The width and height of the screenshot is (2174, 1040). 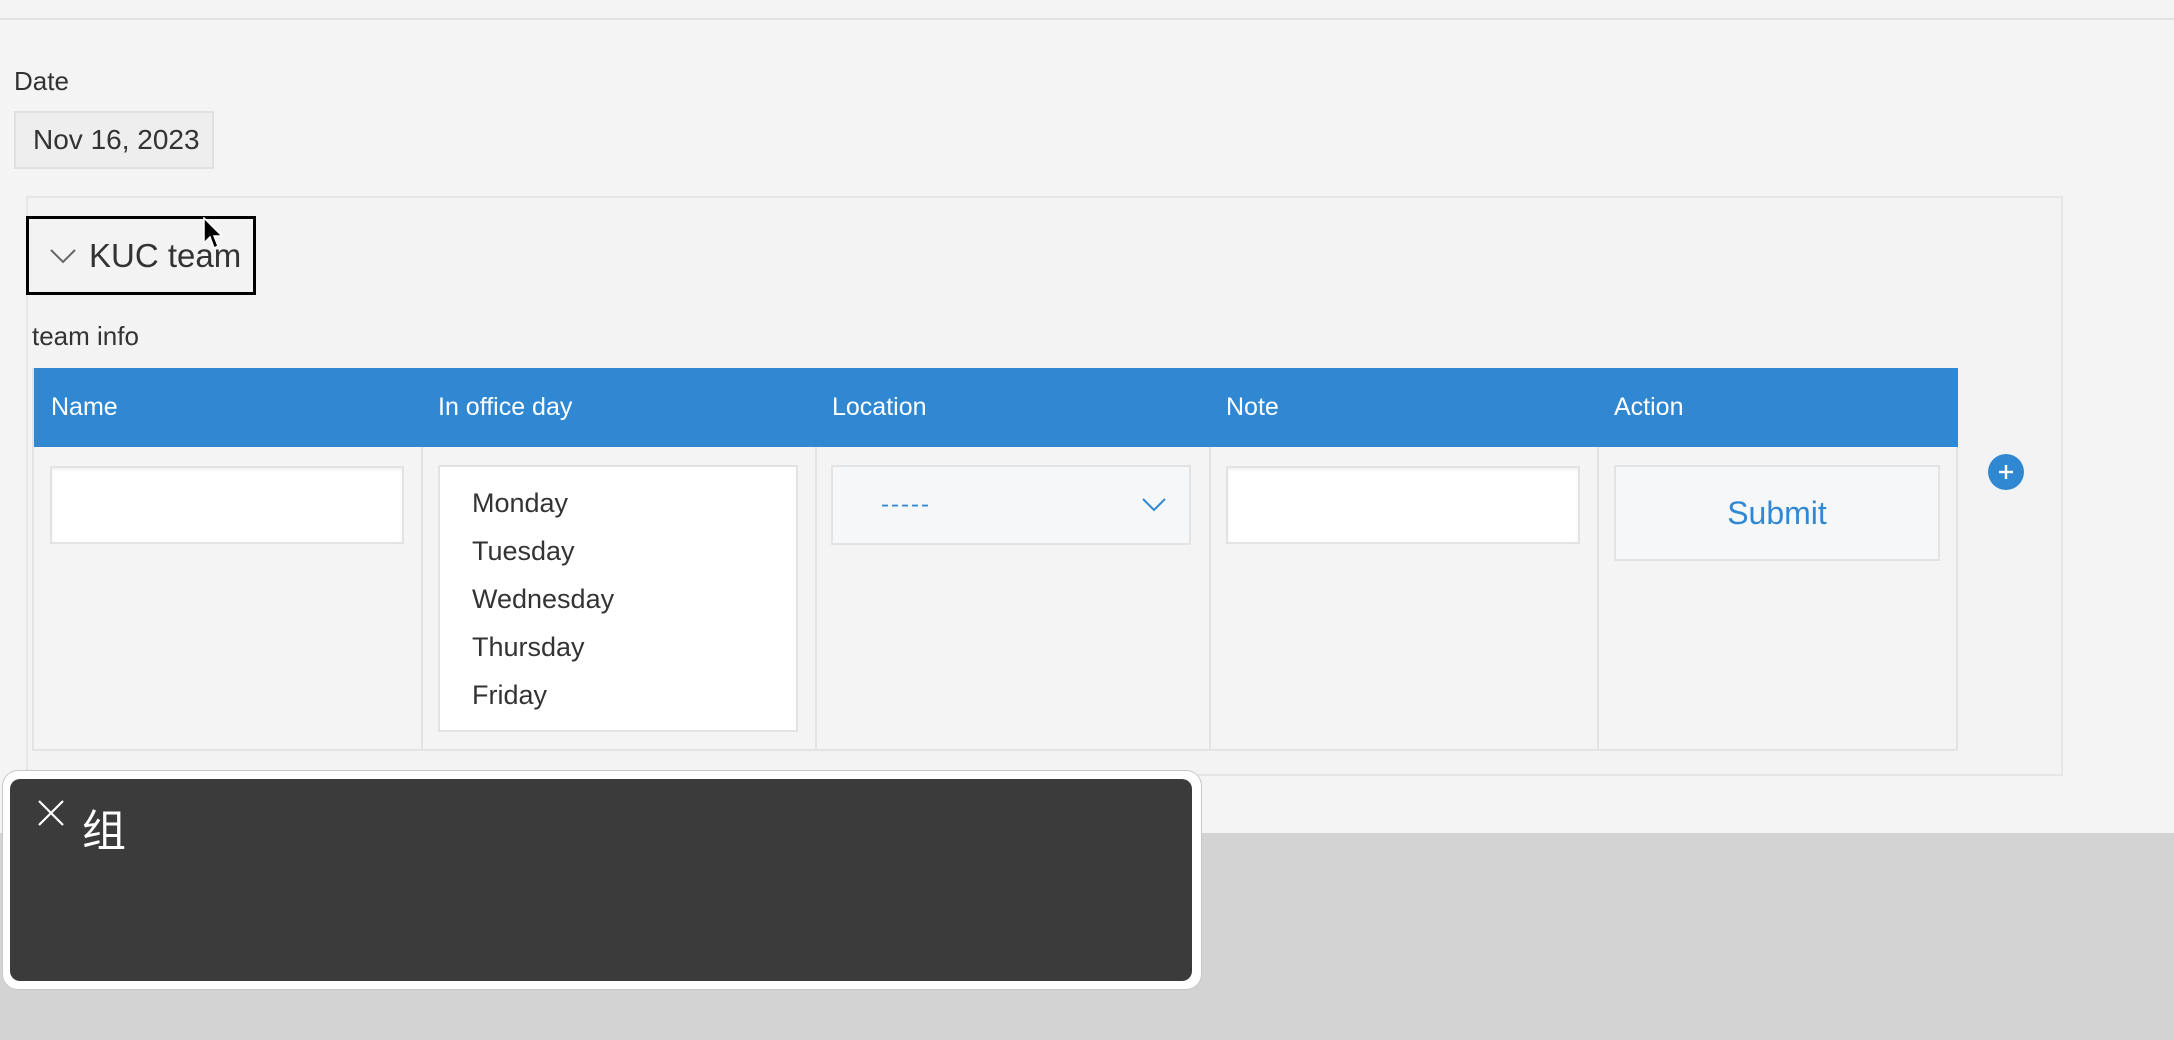 What do you see at coordinates (85, 336) in the screenshot?
I see `section-label: team info` at bounding box center [85, 336].